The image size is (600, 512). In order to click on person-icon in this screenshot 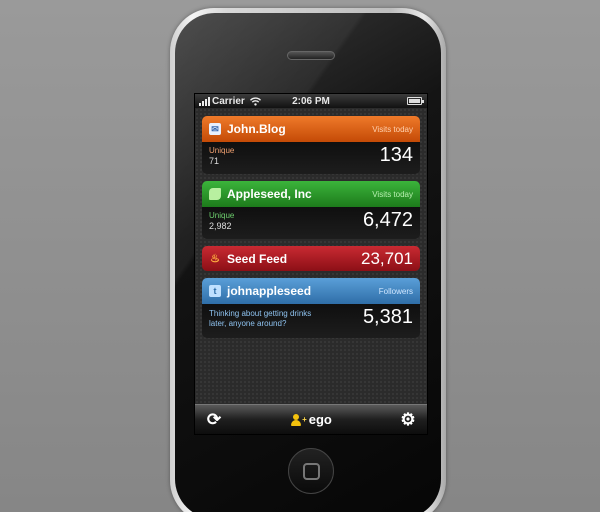, I will do `click(296, 419)`.